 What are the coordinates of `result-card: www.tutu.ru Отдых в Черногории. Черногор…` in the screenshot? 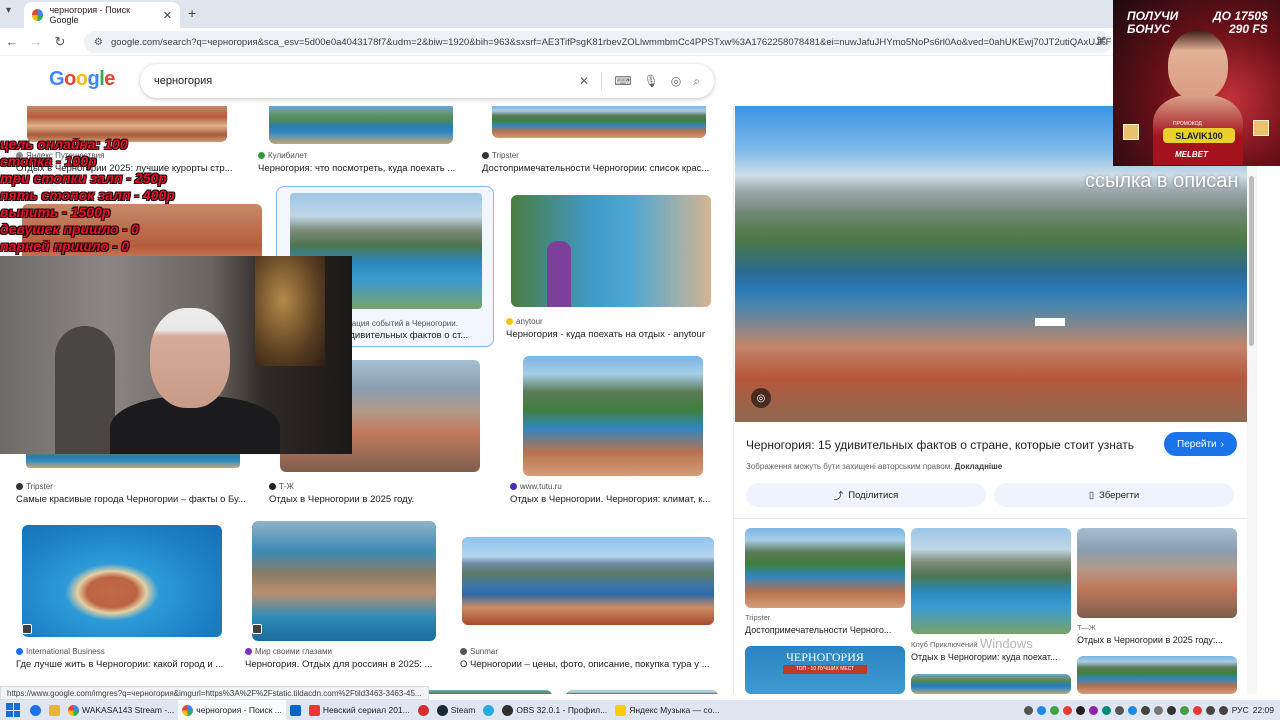 It's located at (615, 432).